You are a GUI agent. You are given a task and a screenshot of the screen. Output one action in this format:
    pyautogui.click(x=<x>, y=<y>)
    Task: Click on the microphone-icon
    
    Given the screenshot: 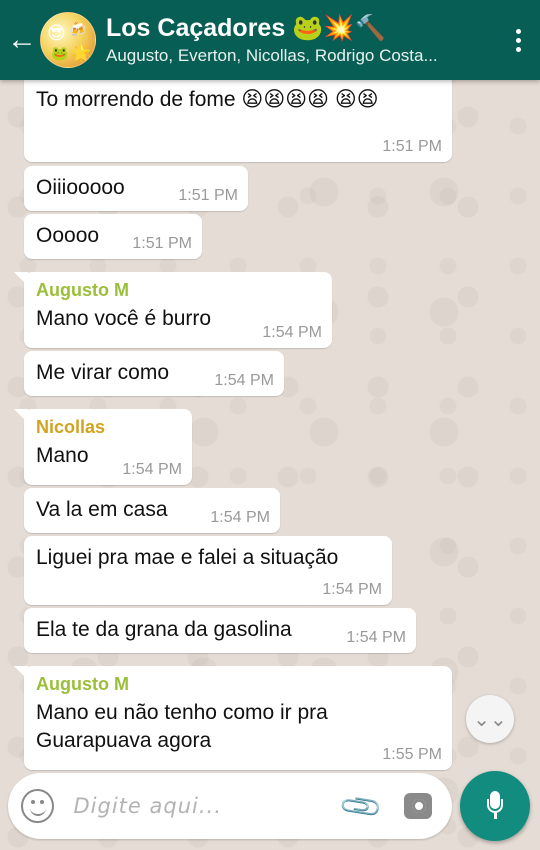 What is the action you would take?
    pyautogui.click(x=495, y=806)
    